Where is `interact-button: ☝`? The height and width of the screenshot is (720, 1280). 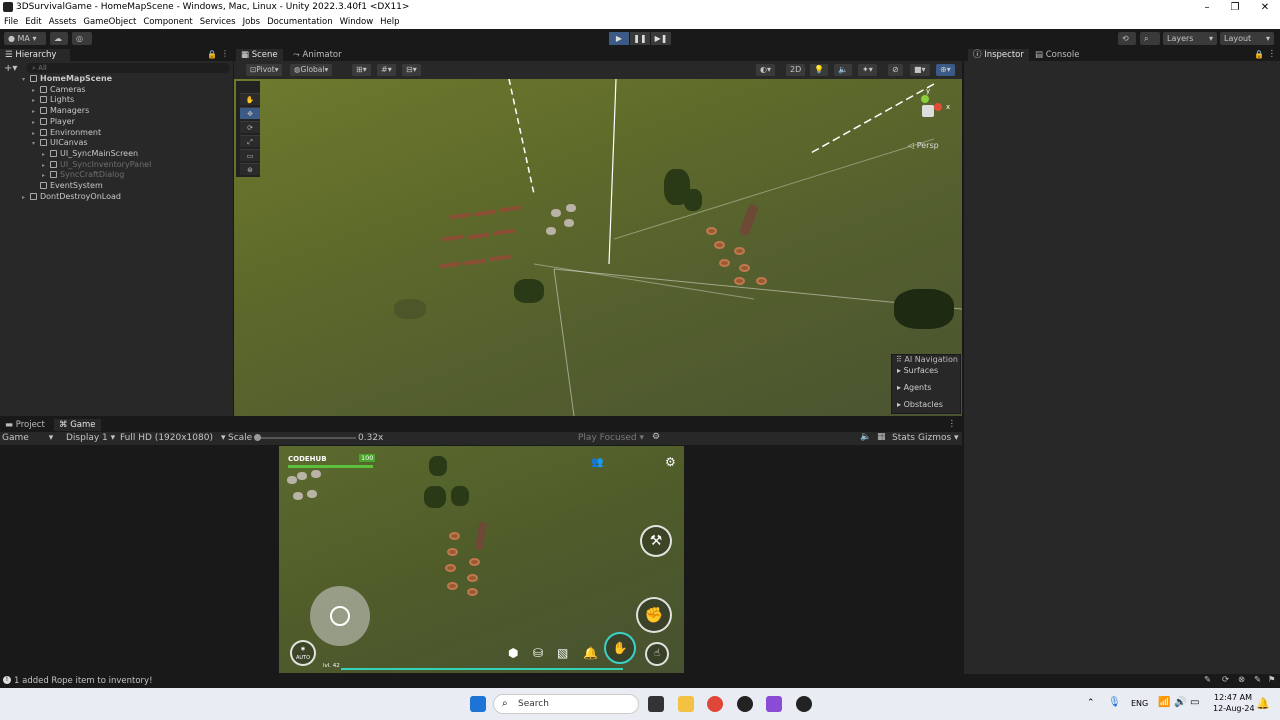
interact-button: ☝ is located at coordinates (657, 654).